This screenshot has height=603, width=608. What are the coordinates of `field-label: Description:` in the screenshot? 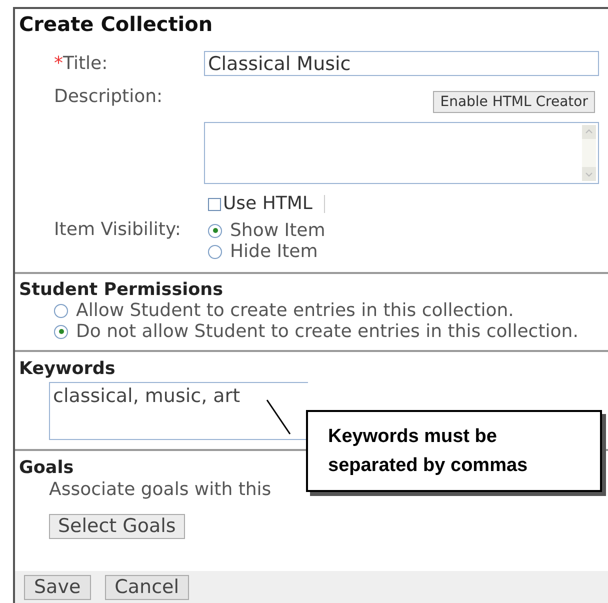 It's located at (108, 96).